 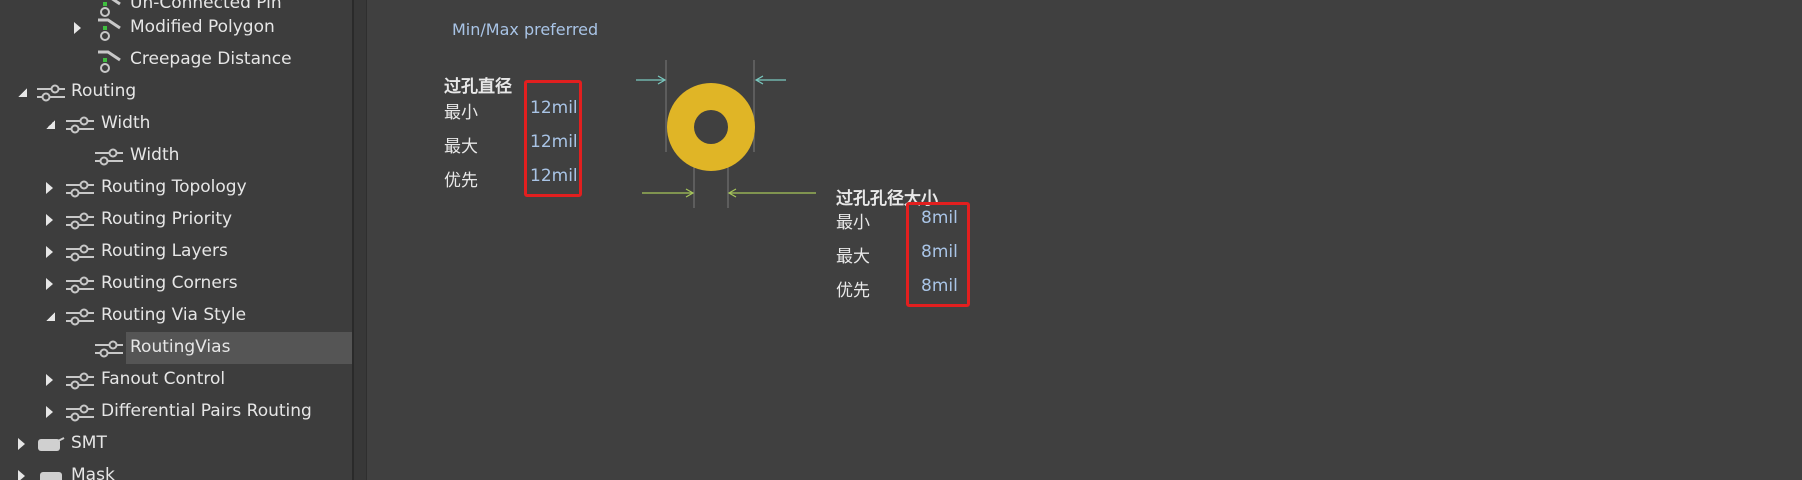 I want to click on tree-item-routing-via-style: Routing Via Style, so click(x=176, y=316).